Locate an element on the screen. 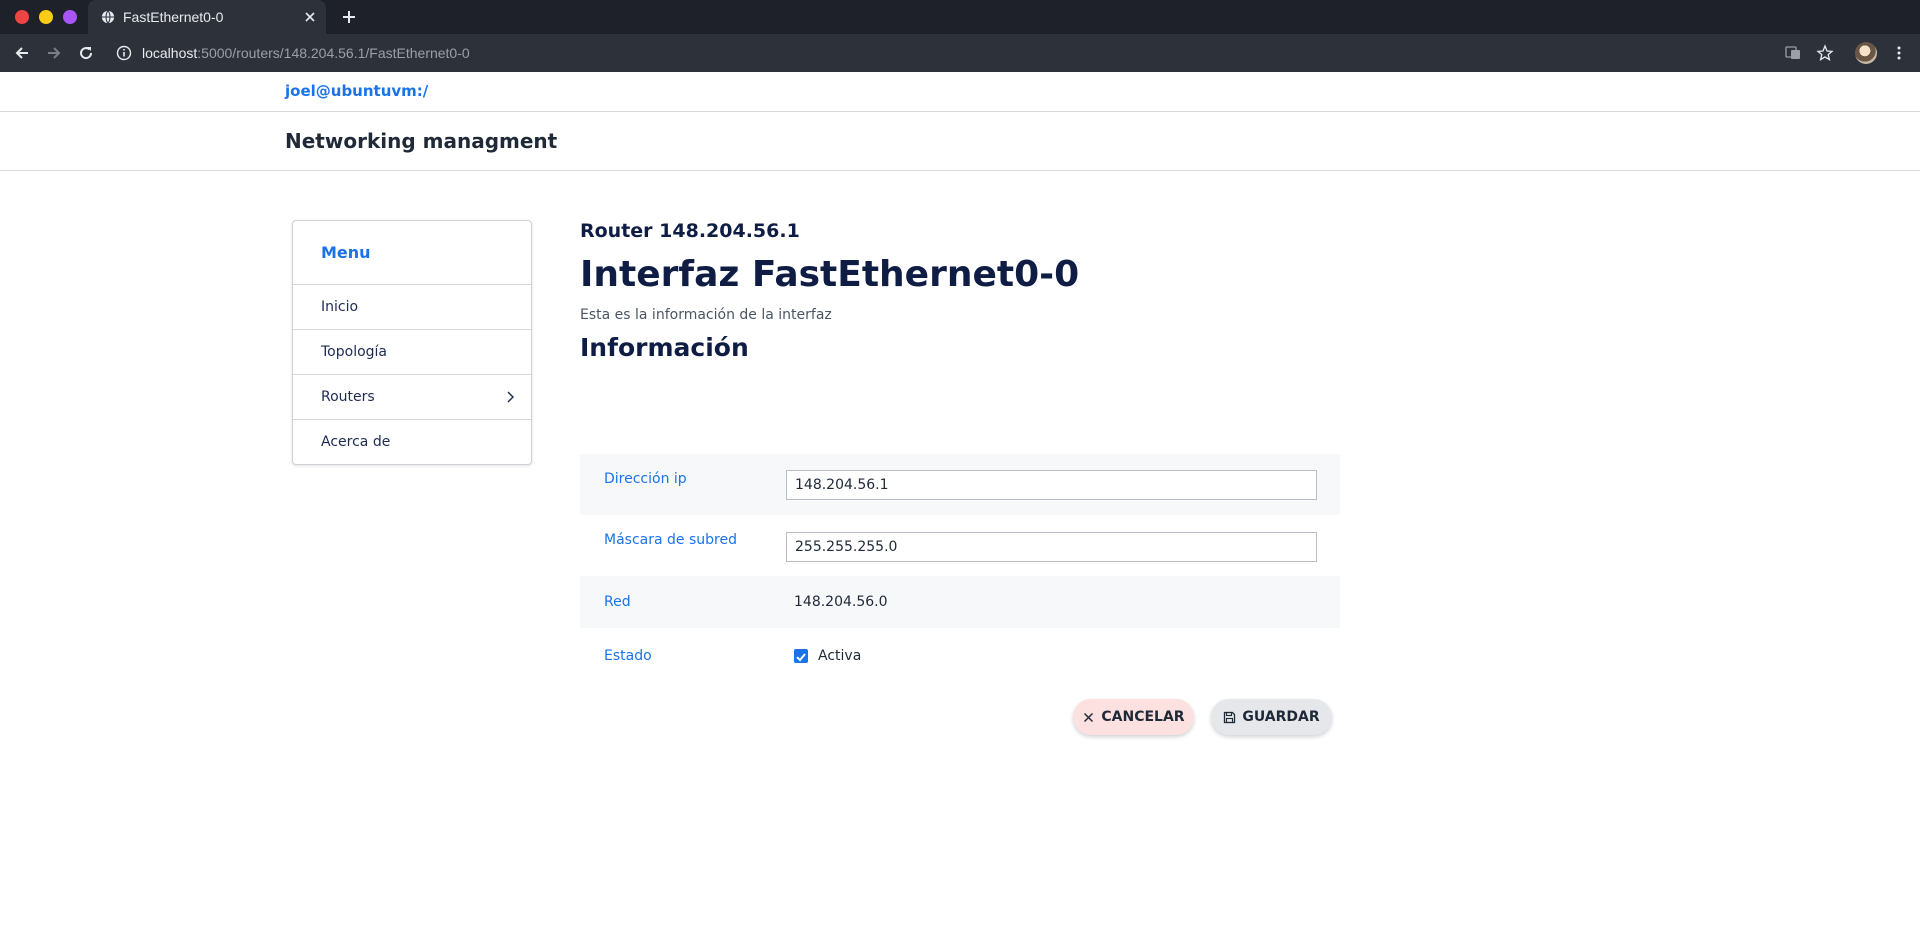 This screenshot has height=950, width=1920. sidebar-item-label: Routers is located at coordinates (348, 397).